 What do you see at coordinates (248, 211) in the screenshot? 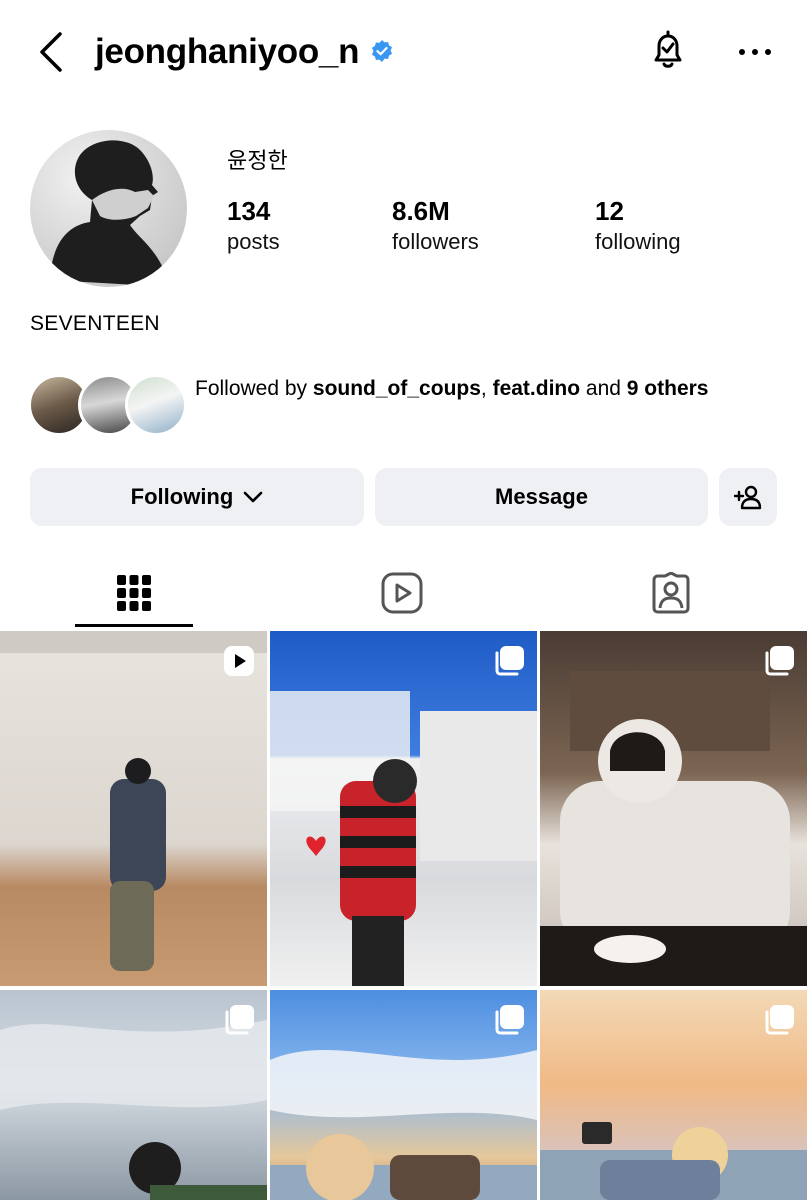
I see `posts-count: 134` at bounding box center [248, 211].